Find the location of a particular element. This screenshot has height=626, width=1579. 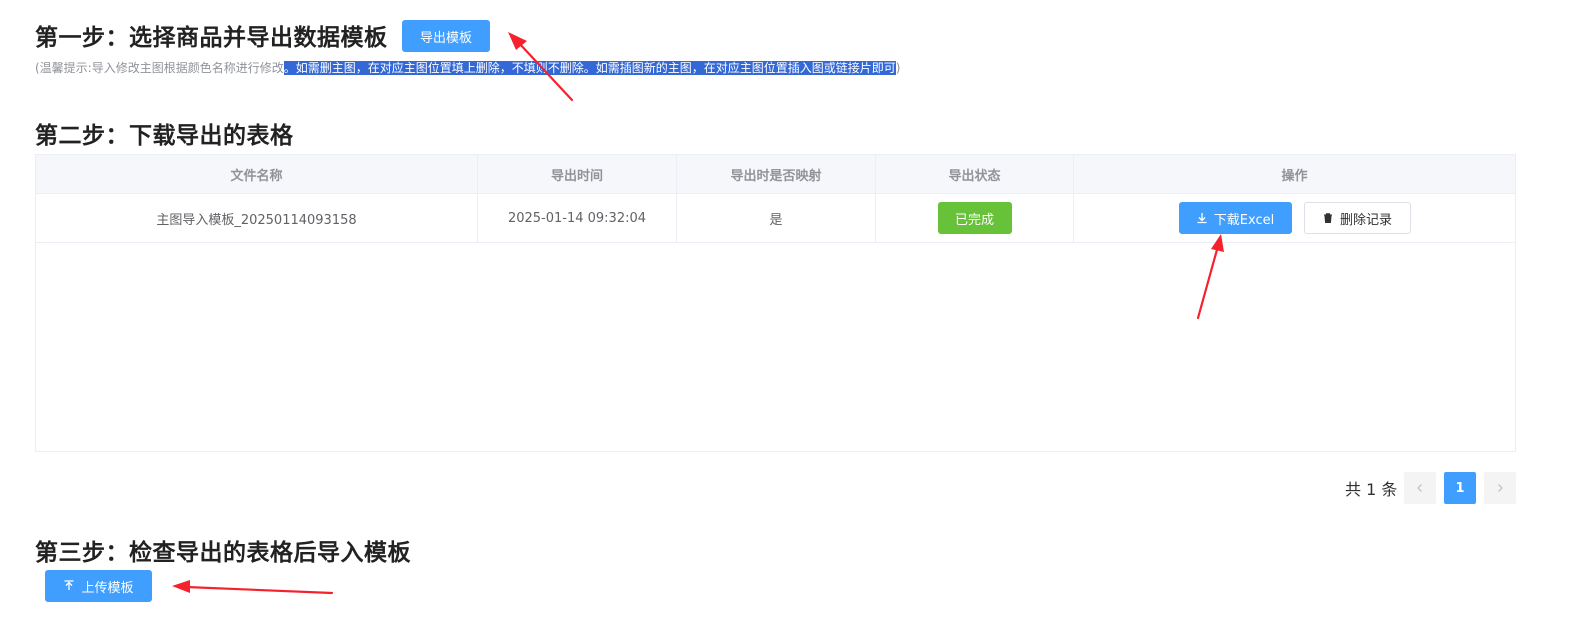

step3-title: 第三步：检查导出的表格后导入模板 is located at coordinates (223, 553).